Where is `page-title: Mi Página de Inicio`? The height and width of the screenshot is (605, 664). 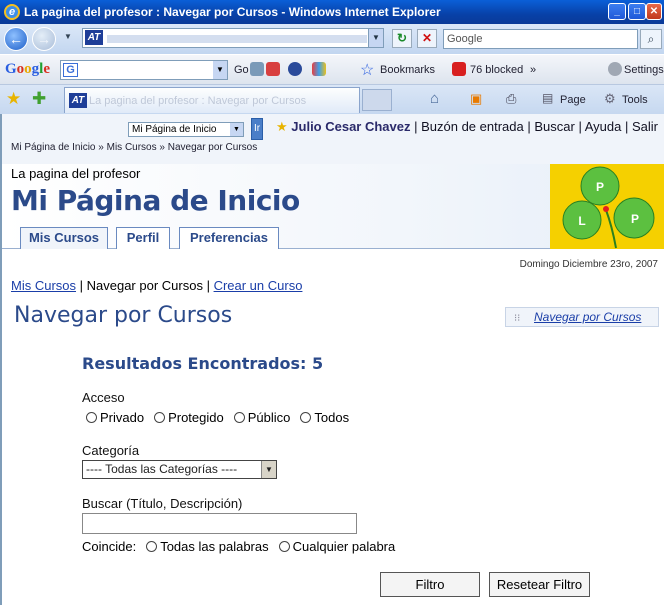
page-title: Mi Página de Inicio is located at coordinates (155, 200).